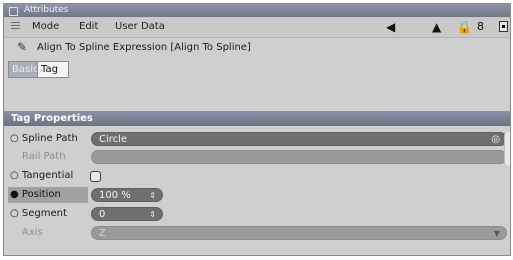  I want to click on spline-path-field: Circle ◎, so click(299, 139).